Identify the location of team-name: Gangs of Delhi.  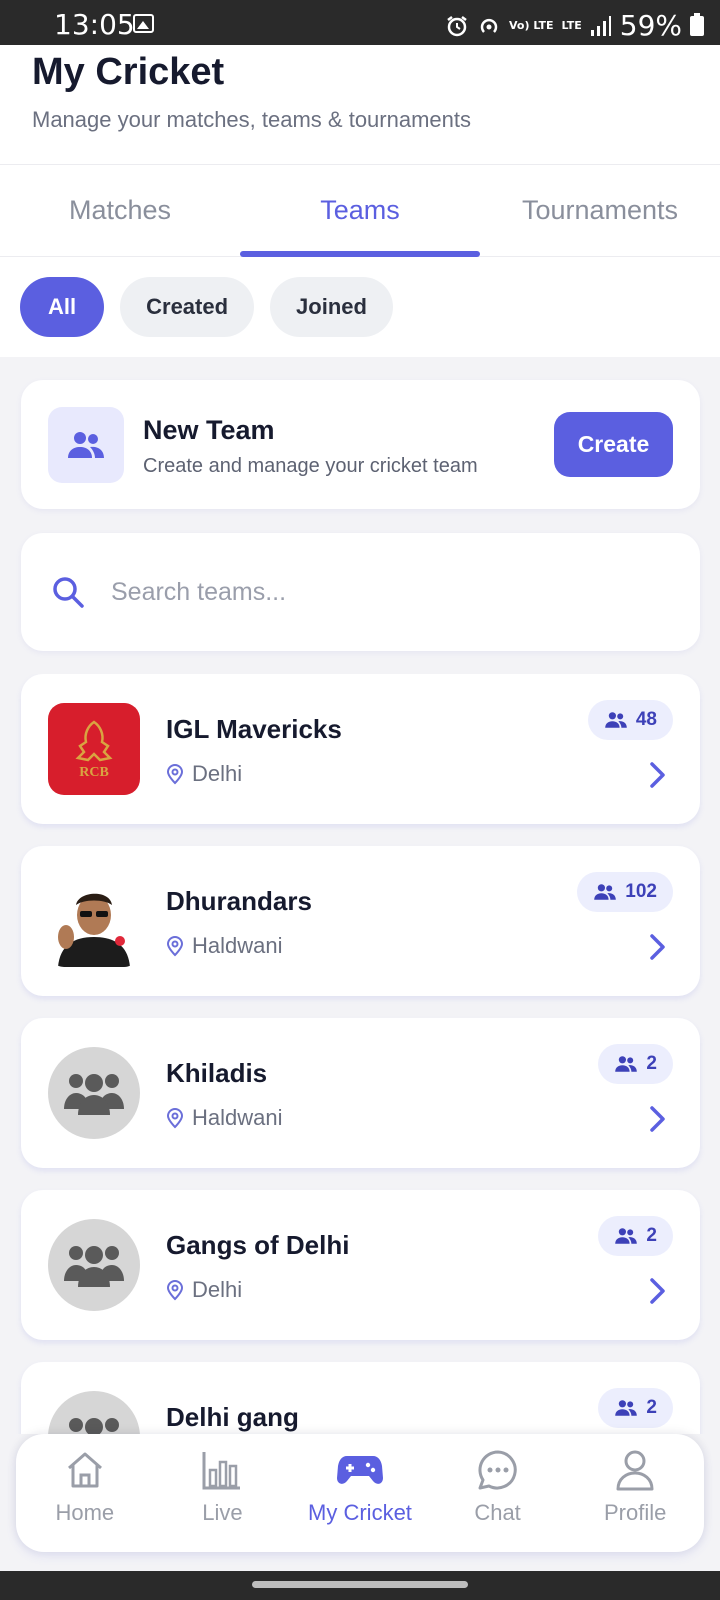
(258, 1245).